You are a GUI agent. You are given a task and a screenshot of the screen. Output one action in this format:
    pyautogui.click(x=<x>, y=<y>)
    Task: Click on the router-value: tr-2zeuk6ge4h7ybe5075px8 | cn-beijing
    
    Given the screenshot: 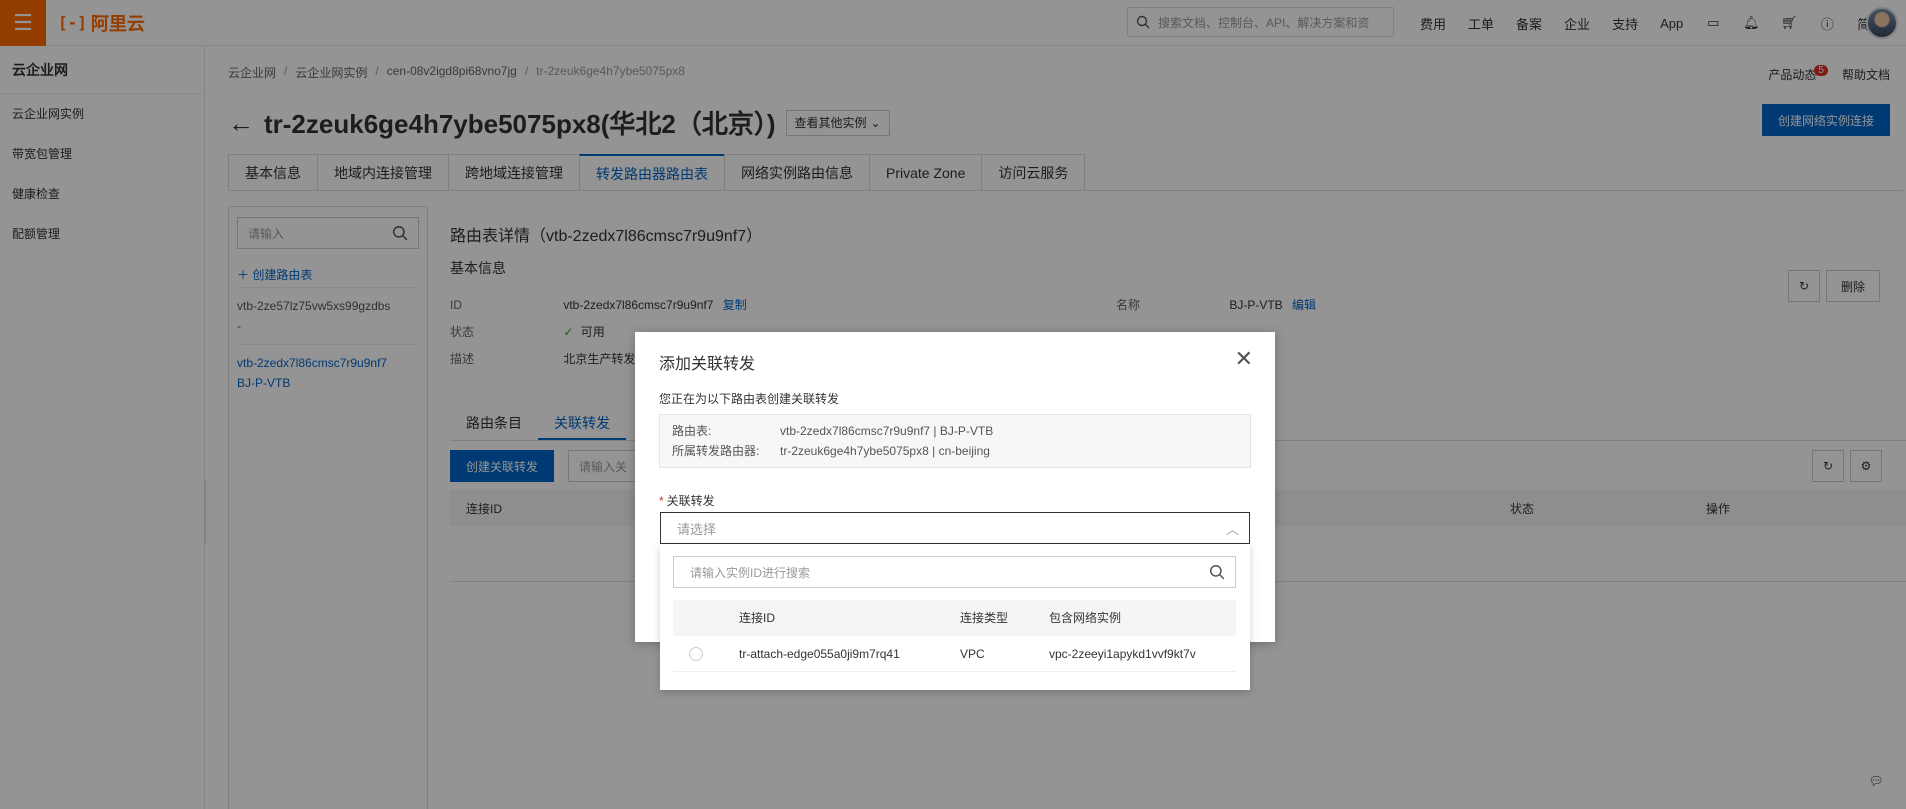 What is the action you would take?
    pyautogui.click(x=885, y=451)
    